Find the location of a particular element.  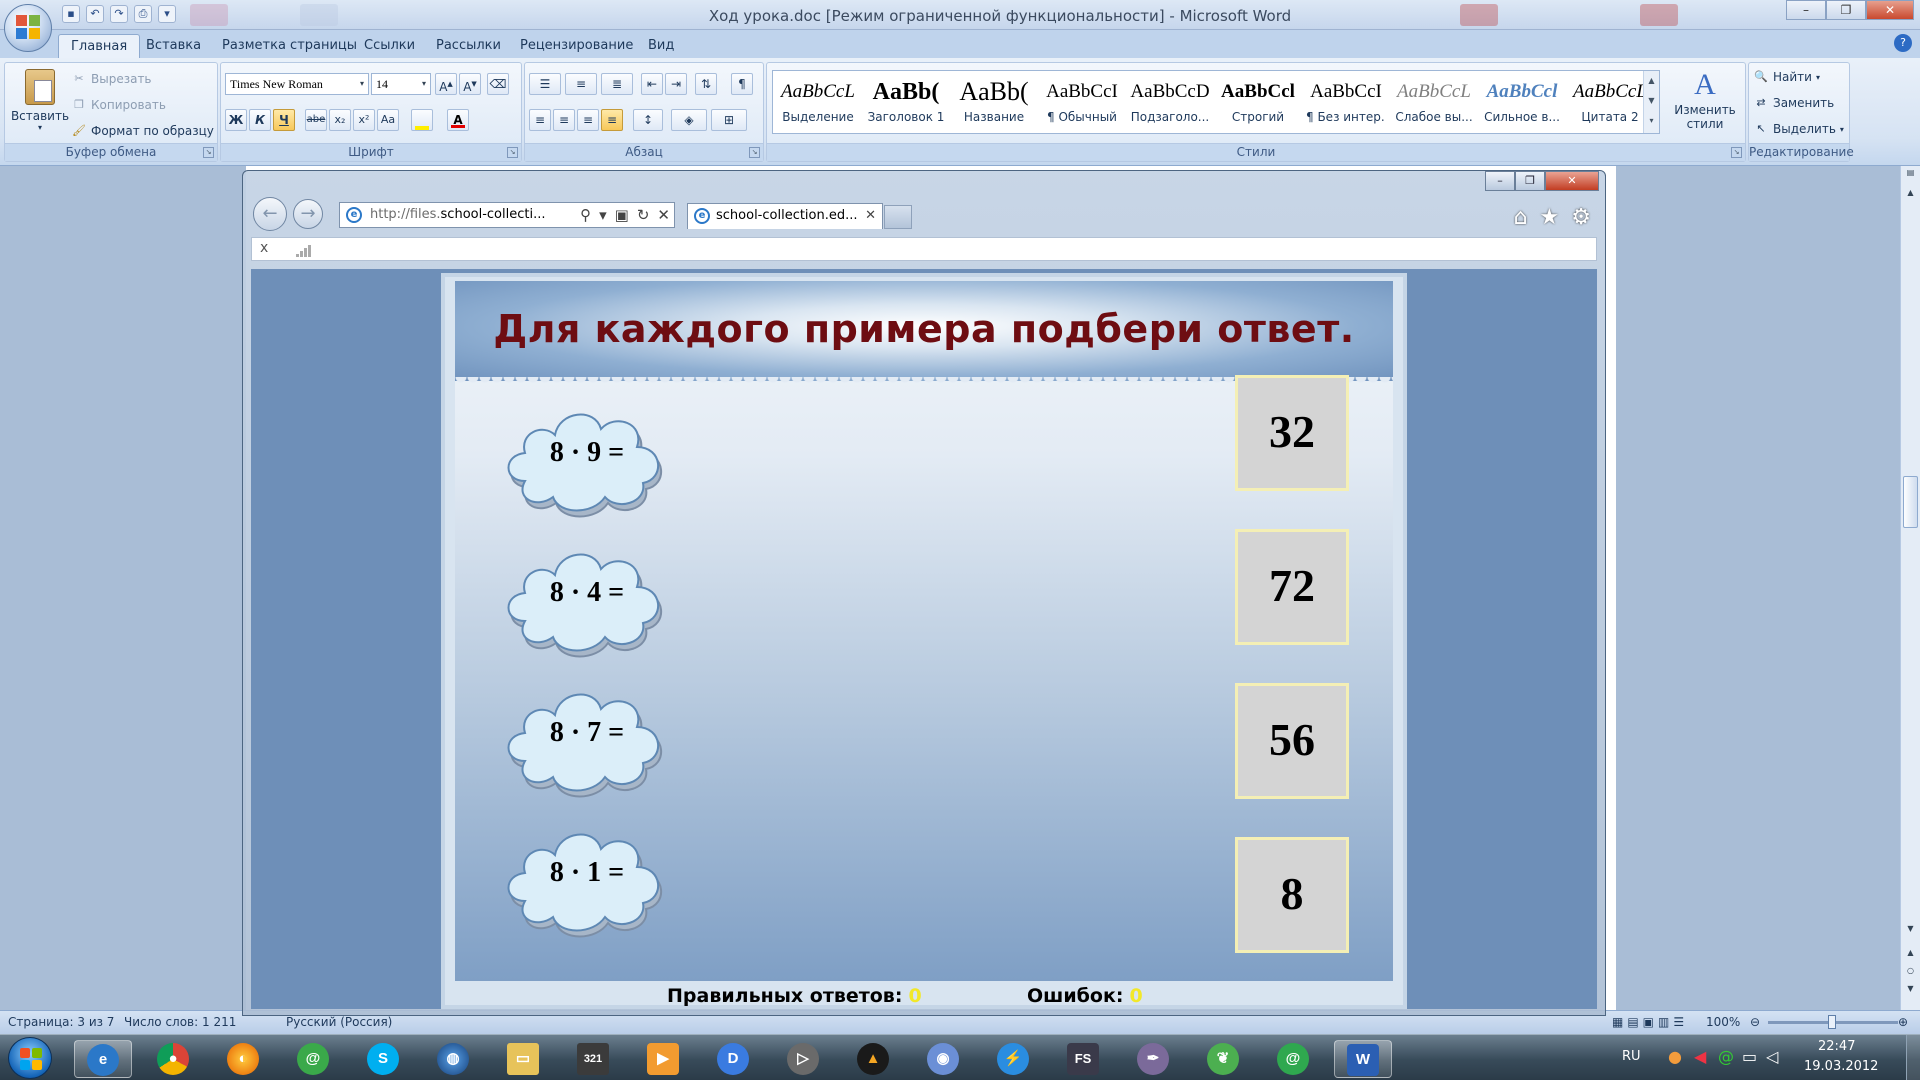

select-button: ↖ Выделить ▾ is located at coordinates (1798, 129).